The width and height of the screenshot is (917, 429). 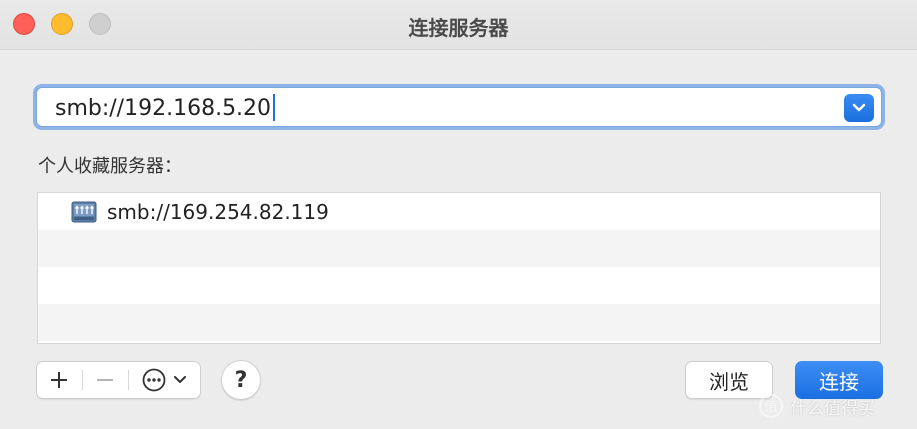 What do you see at coordinates (445, 108) in the screenshot?
I see `server-address-input` at bounding box center [445, 108].